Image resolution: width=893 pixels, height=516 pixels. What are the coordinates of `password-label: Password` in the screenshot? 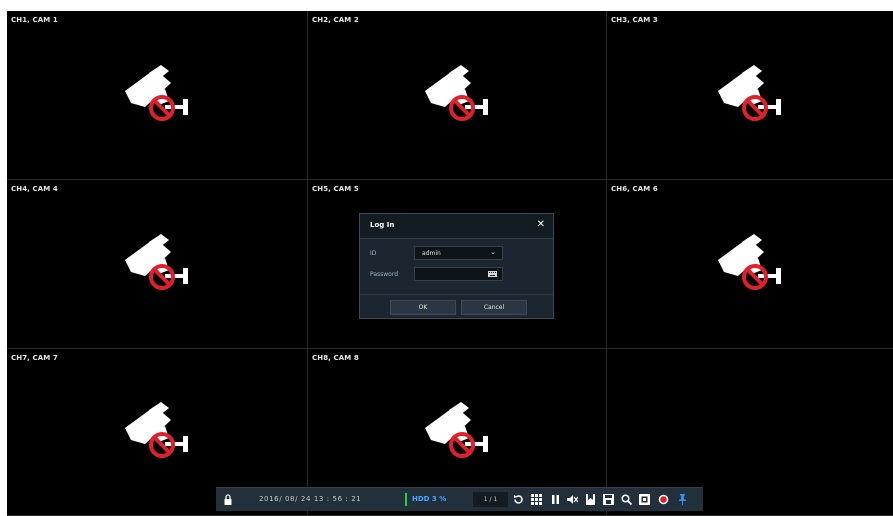 It's located at (384, 274).